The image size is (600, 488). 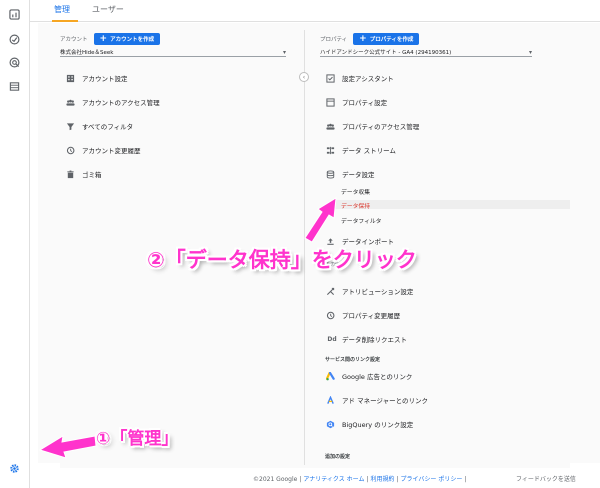 I want to click on account-header-label: アカウント, so click(x=74, y=40).